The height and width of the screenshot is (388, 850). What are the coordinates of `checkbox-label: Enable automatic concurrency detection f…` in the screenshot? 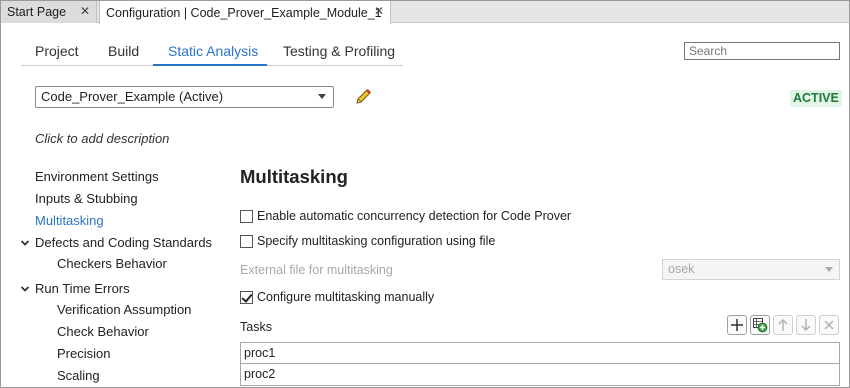 It's located at (414, 216).